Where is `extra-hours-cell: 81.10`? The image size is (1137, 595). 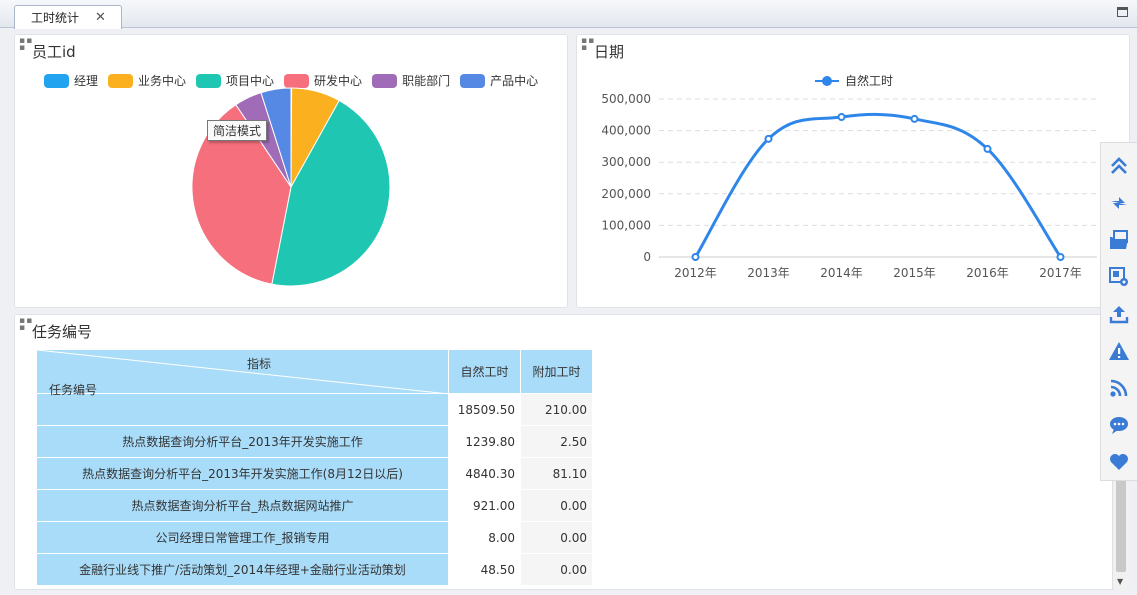
extra-hours-cell: 81.10 is located at coordinates (556, 473).